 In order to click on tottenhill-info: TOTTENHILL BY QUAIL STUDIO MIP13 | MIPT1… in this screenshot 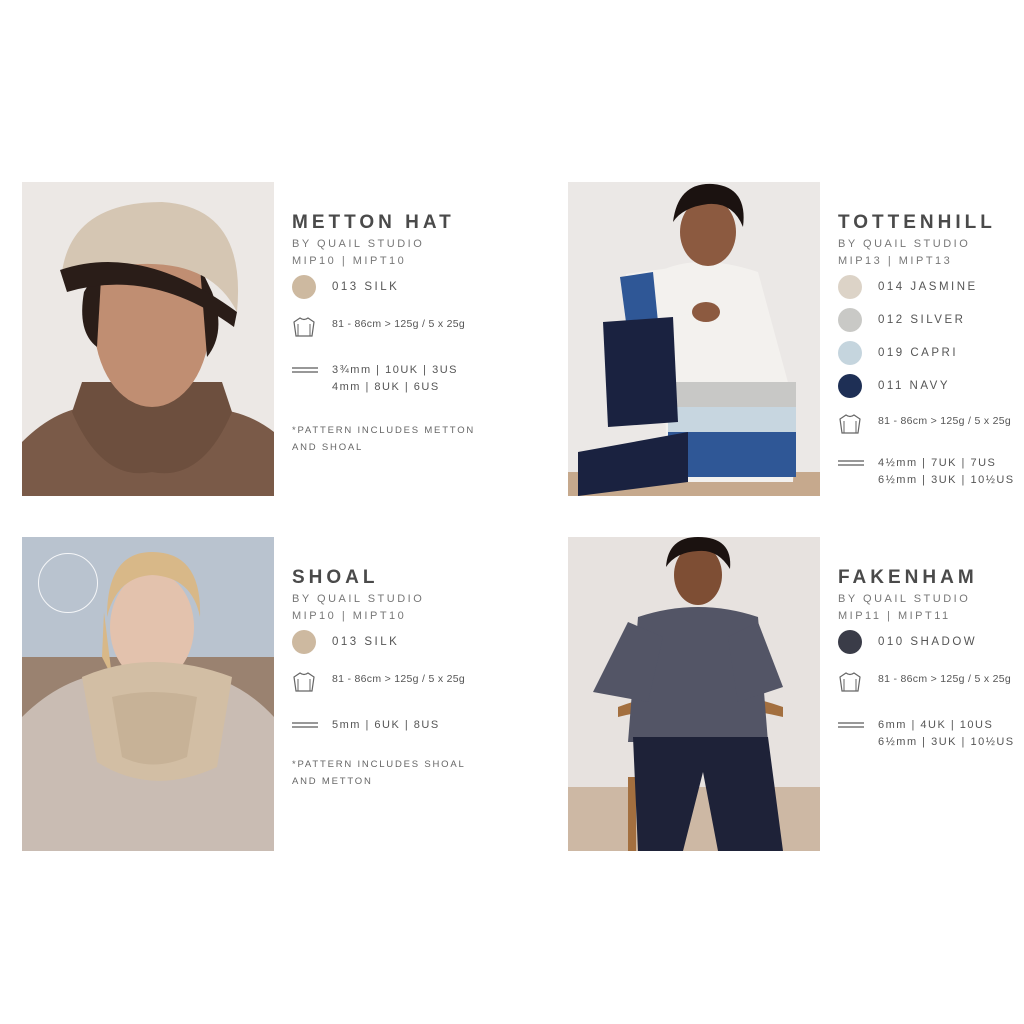, I will do `click(931, 350)`.